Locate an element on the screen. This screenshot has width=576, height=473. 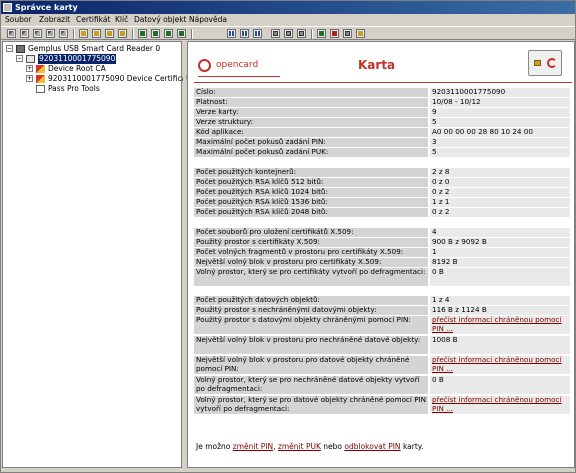
certificate-delete-icon is located at coordinates (181, 33).